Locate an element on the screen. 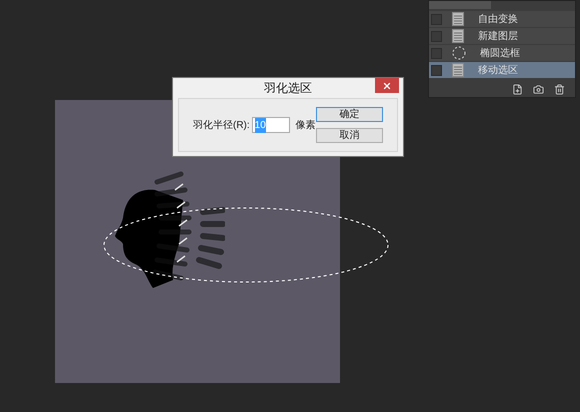 The width and height of the screenshot is (580, 412). history-item: 新建图层 is located at coordinates (502, 36).